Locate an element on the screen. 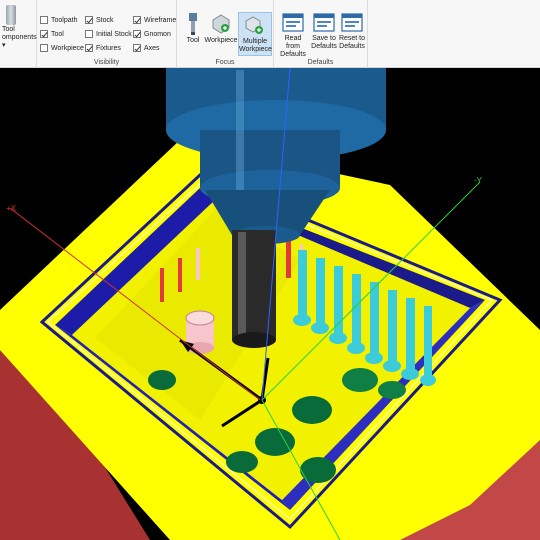  tool-components-label-1: Tool is located at coordinates (8, 29).